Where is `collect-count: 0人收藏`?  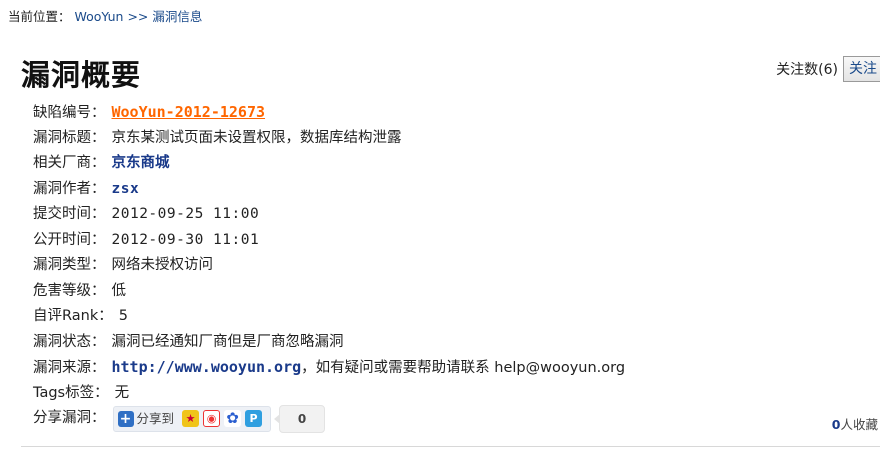
collect-count: 0人收藏 is located at coordinates (855, 423).